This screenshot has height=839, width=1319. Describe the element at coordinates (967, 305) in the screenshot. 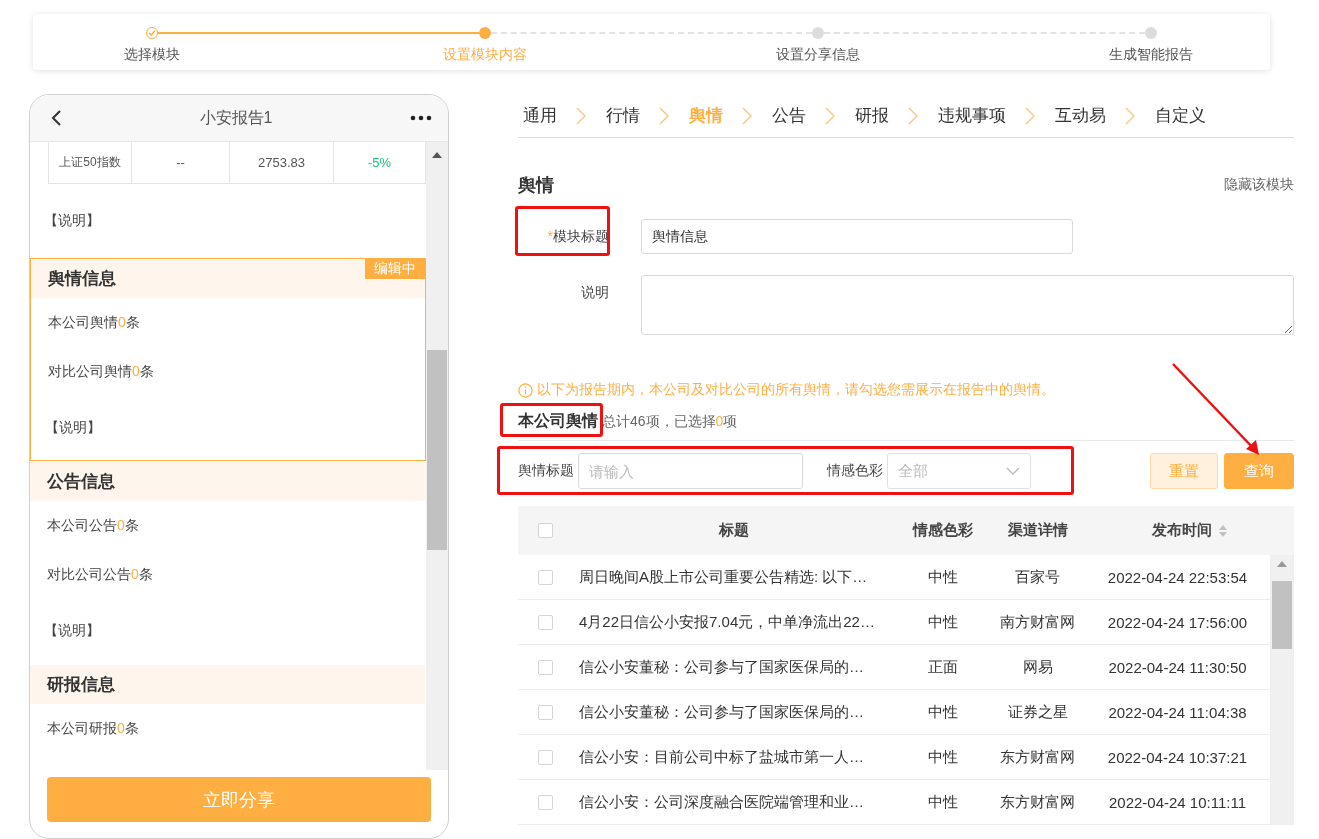

I see `description-input` at that location.